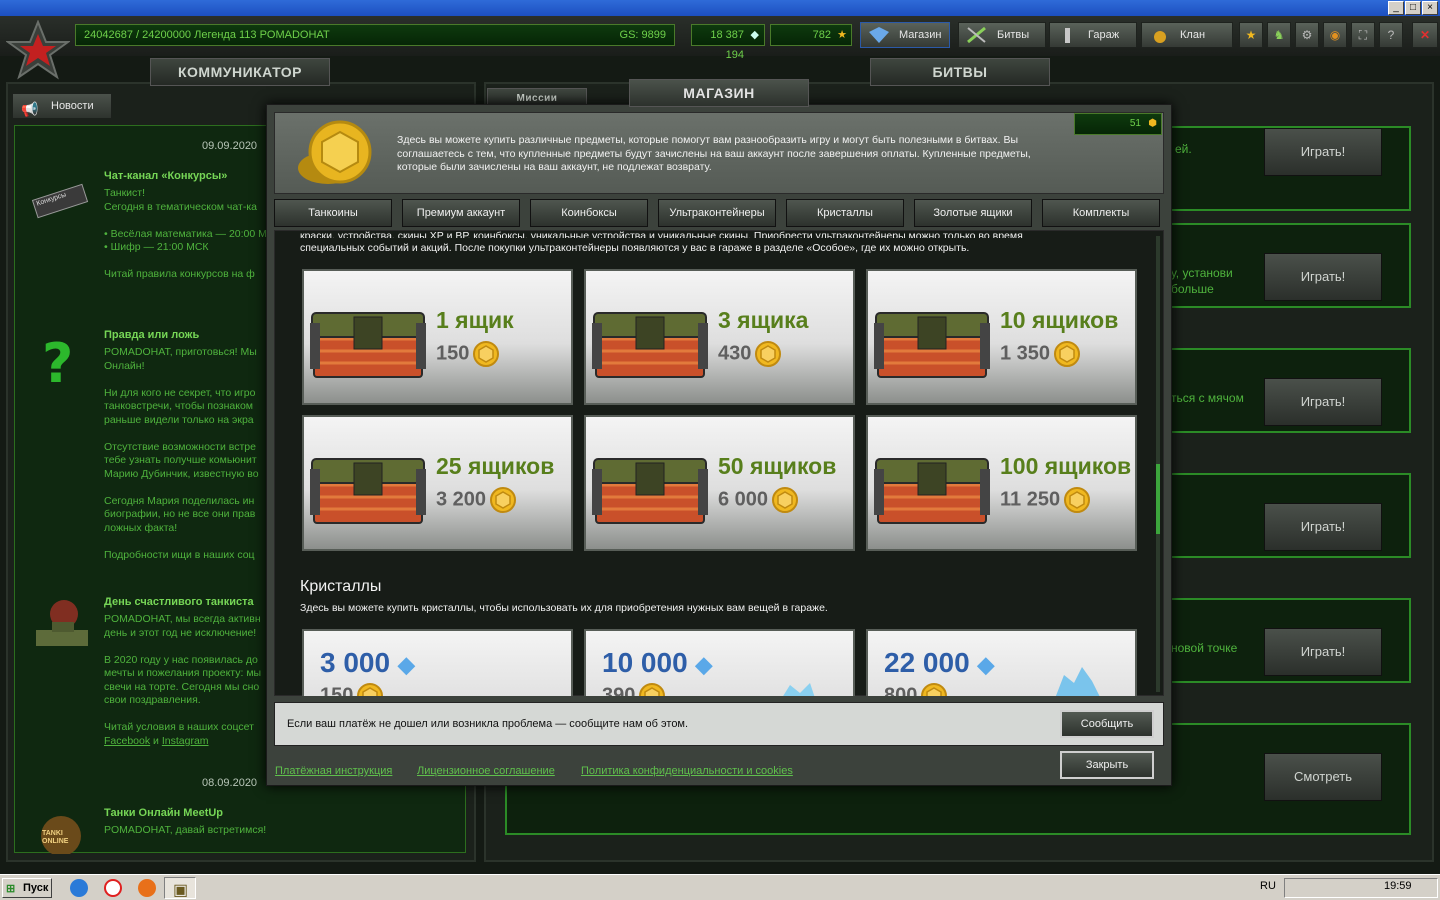 This screenshot has width=1440, height=900. Describe the element at coordinates (1093, 35) in the screenshot. I see `nav-garage-button: Гараж` at that location.